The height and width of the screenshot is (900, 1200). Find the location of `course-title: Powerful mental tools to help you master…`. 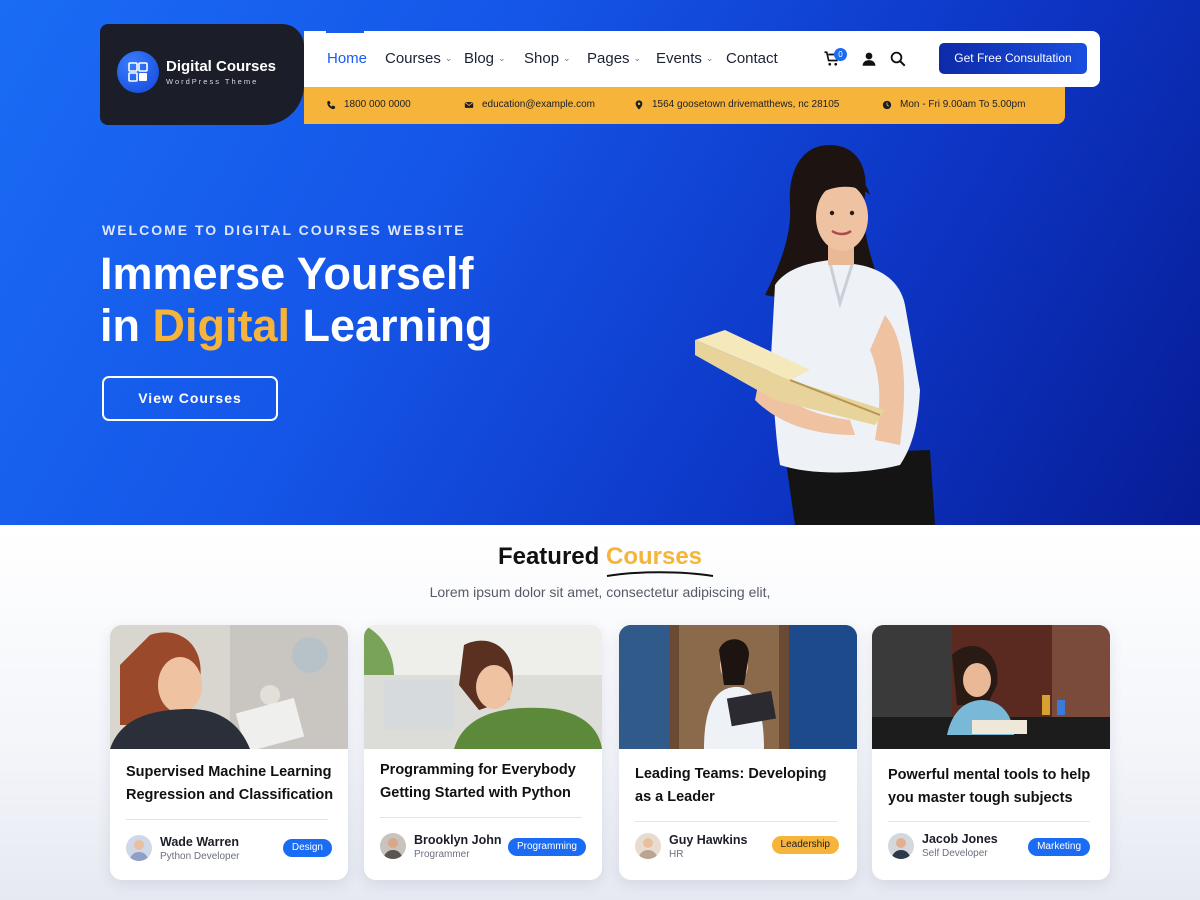

course-title: Powerful mental tools to help you master… is located at coordinates (993, 787).